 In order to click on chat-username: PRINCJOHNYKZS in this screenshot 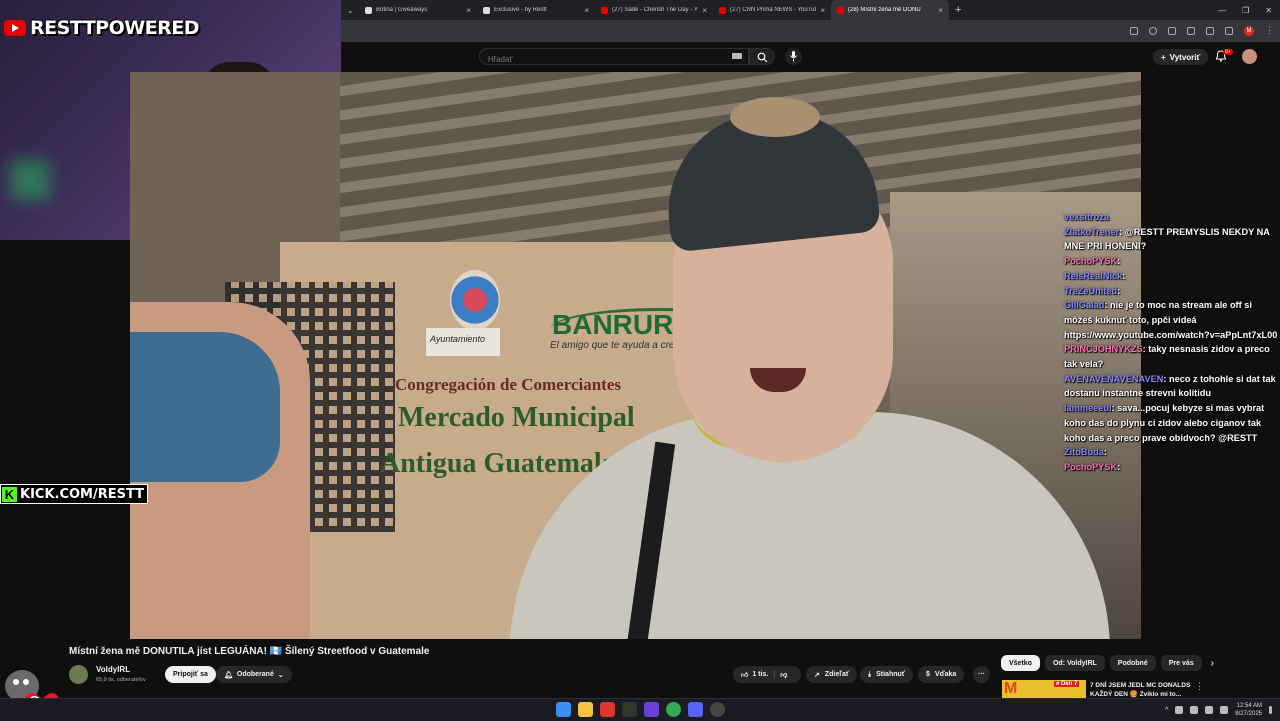, I will do `click(1103, 349)`.